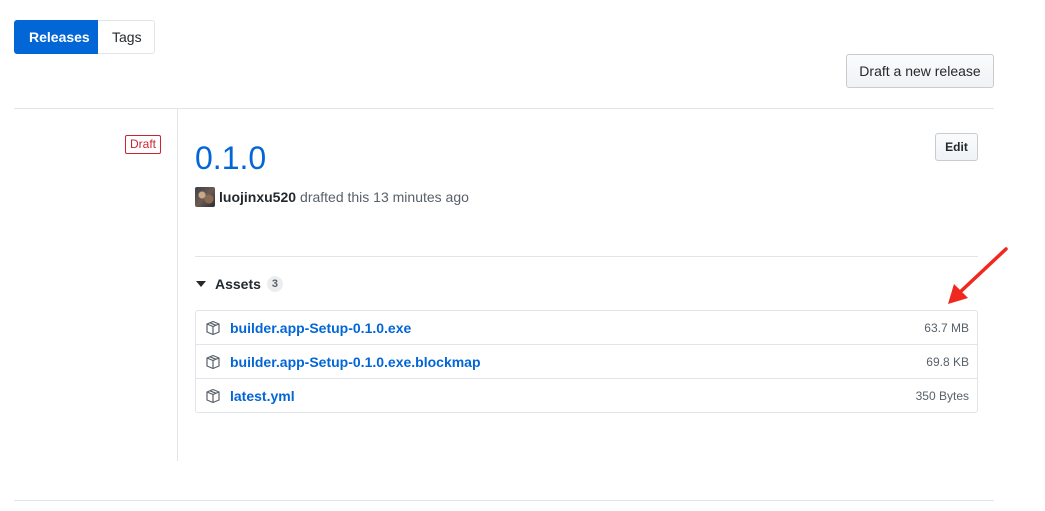 This screenshot has height=511, width=1045. I want to click on avatar, so click(205, 197).